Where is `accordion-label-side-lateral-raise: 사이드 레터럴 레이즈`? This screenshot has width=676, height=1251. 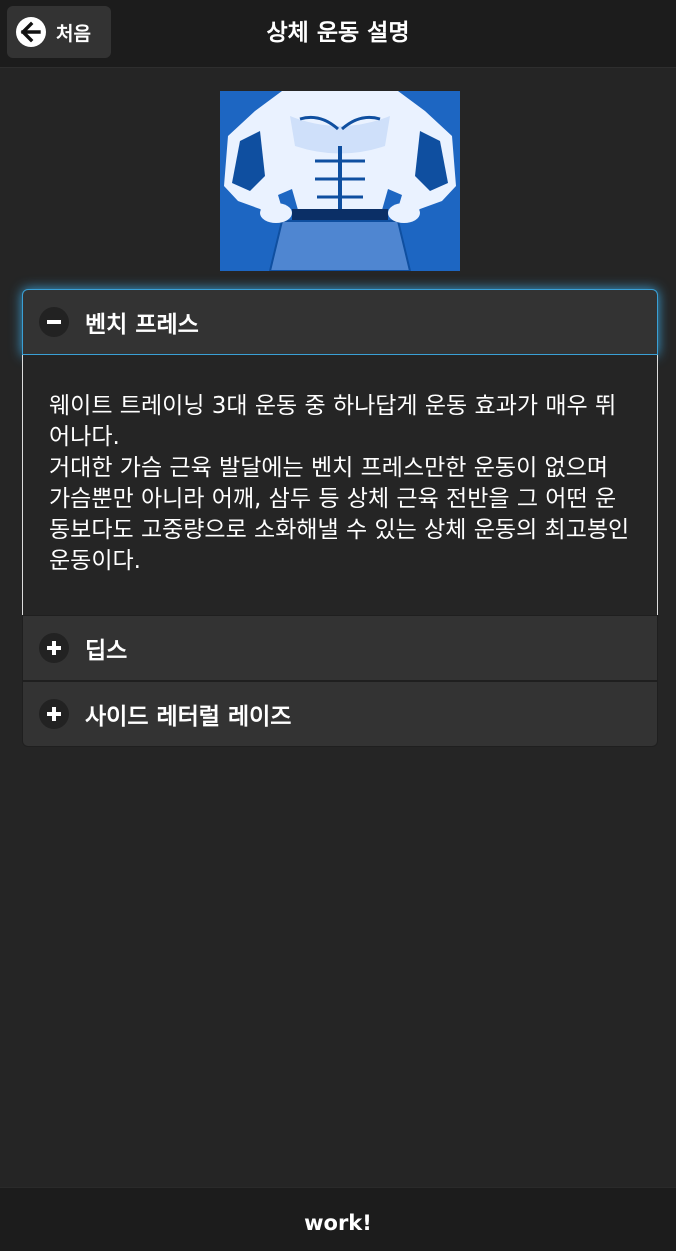
accordion-label-side-lateral-raise: 사이드 레터럴 레이즈 is located at coordinates (188, 717).